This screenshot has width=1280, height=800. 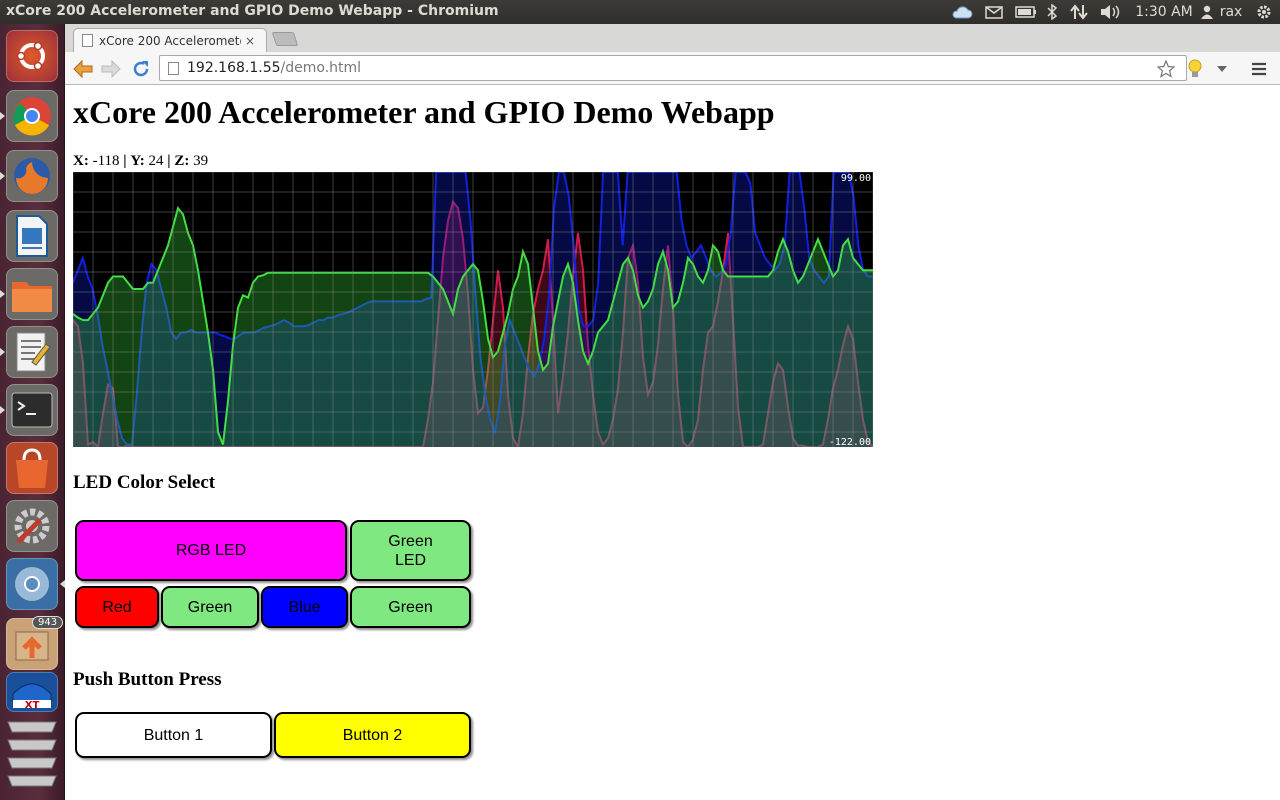 I want to click on address-bar: 192.168.1.55/demo.html, so click(x=673, y=68).